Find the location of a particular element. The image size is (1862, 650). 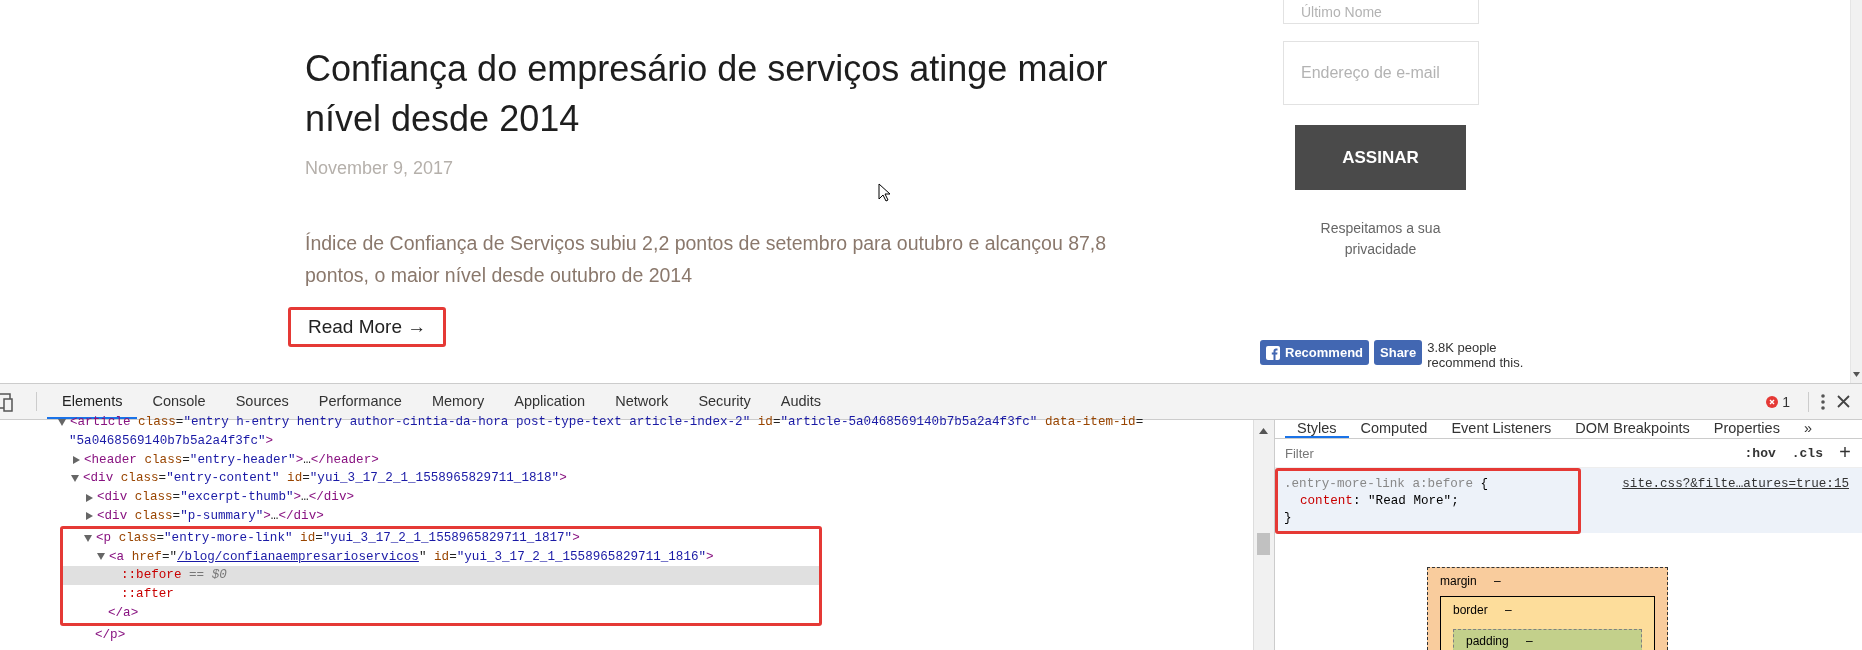

device-toolbar-icon is located at coordinates (7, 401).